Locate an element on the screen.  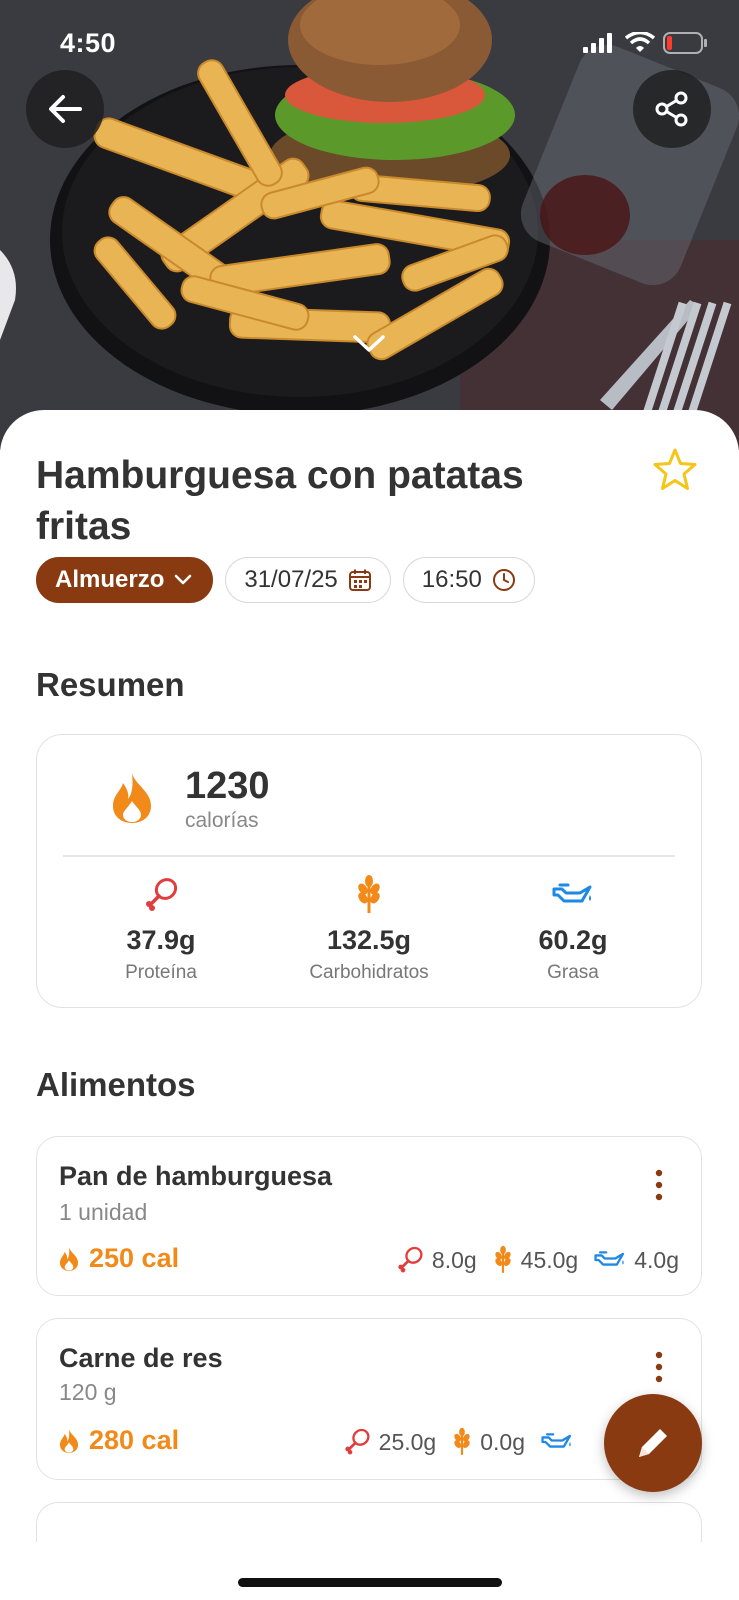
status-icons is located at coordinates (646, 43).